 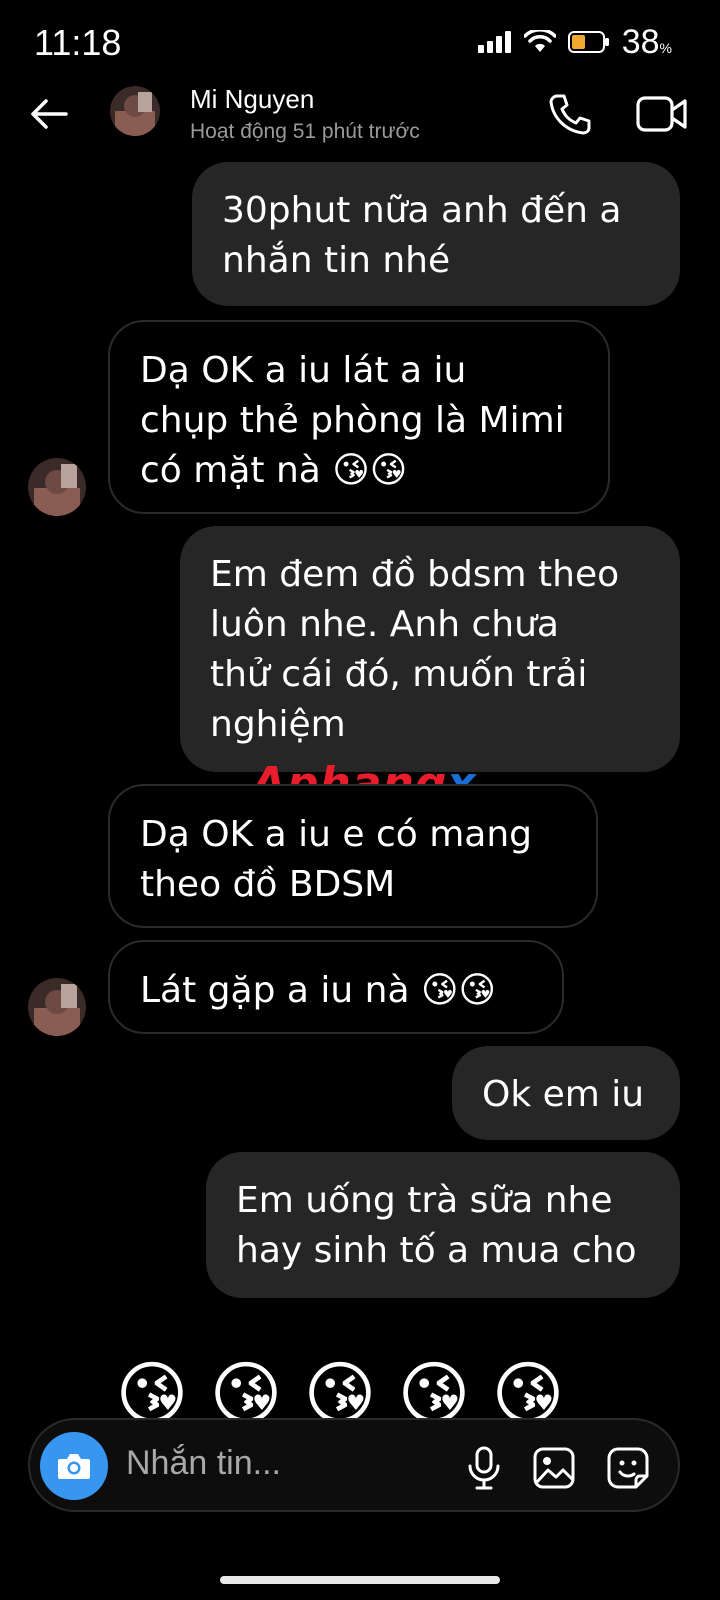 What do you see at coordinates (50, 114) in the screenshot?
I see `back-arrow-icon` at bounding box center [50, 114].